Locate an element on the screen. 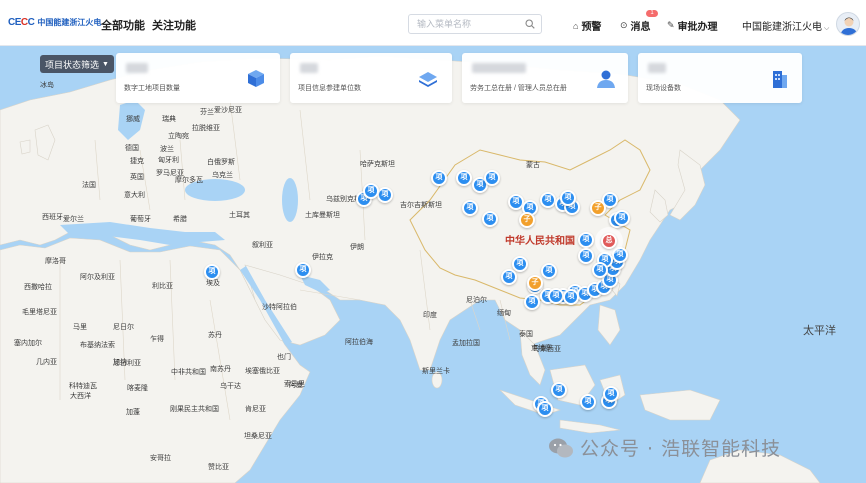 This screenshot has width=866, height=483. message-button: ⊙ 消息 is located at coordinates (635, 25).